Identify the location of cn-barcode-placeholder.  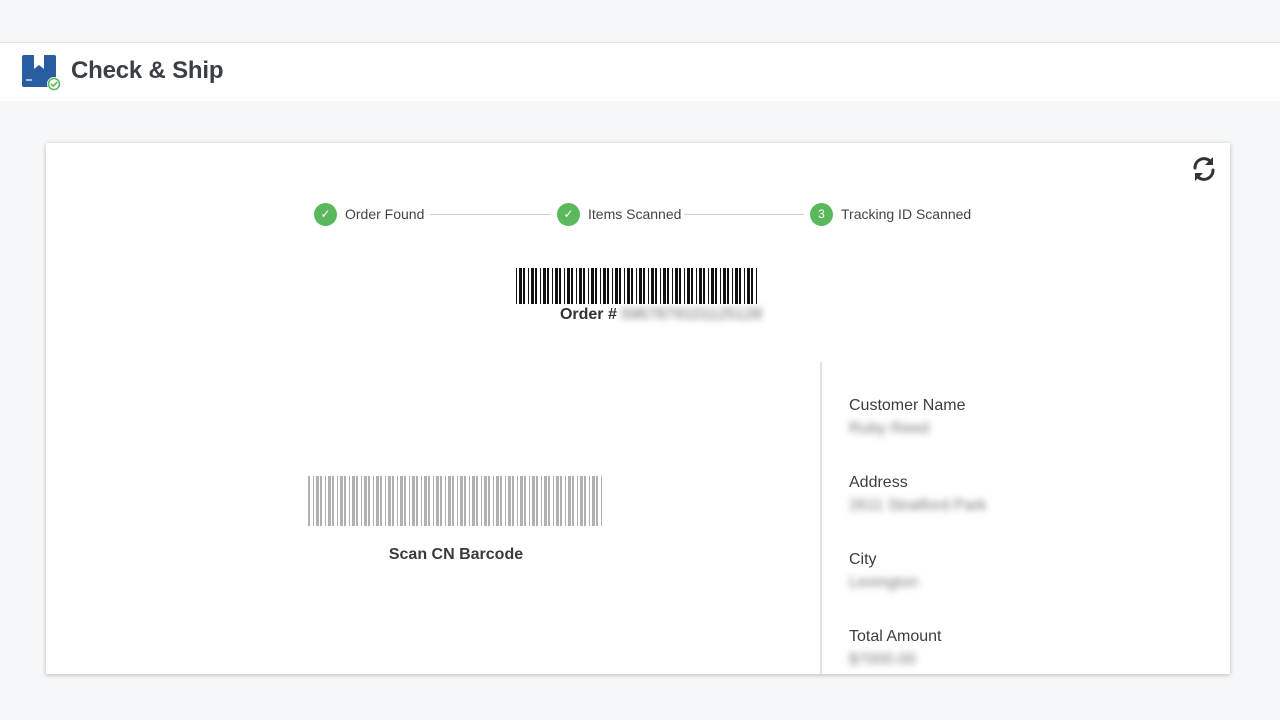
(455, 501).